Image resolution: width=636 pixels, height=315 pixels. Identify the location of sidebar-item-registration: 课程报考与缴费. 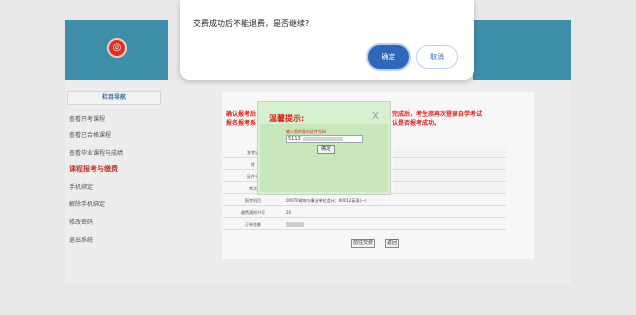
(93, 169).